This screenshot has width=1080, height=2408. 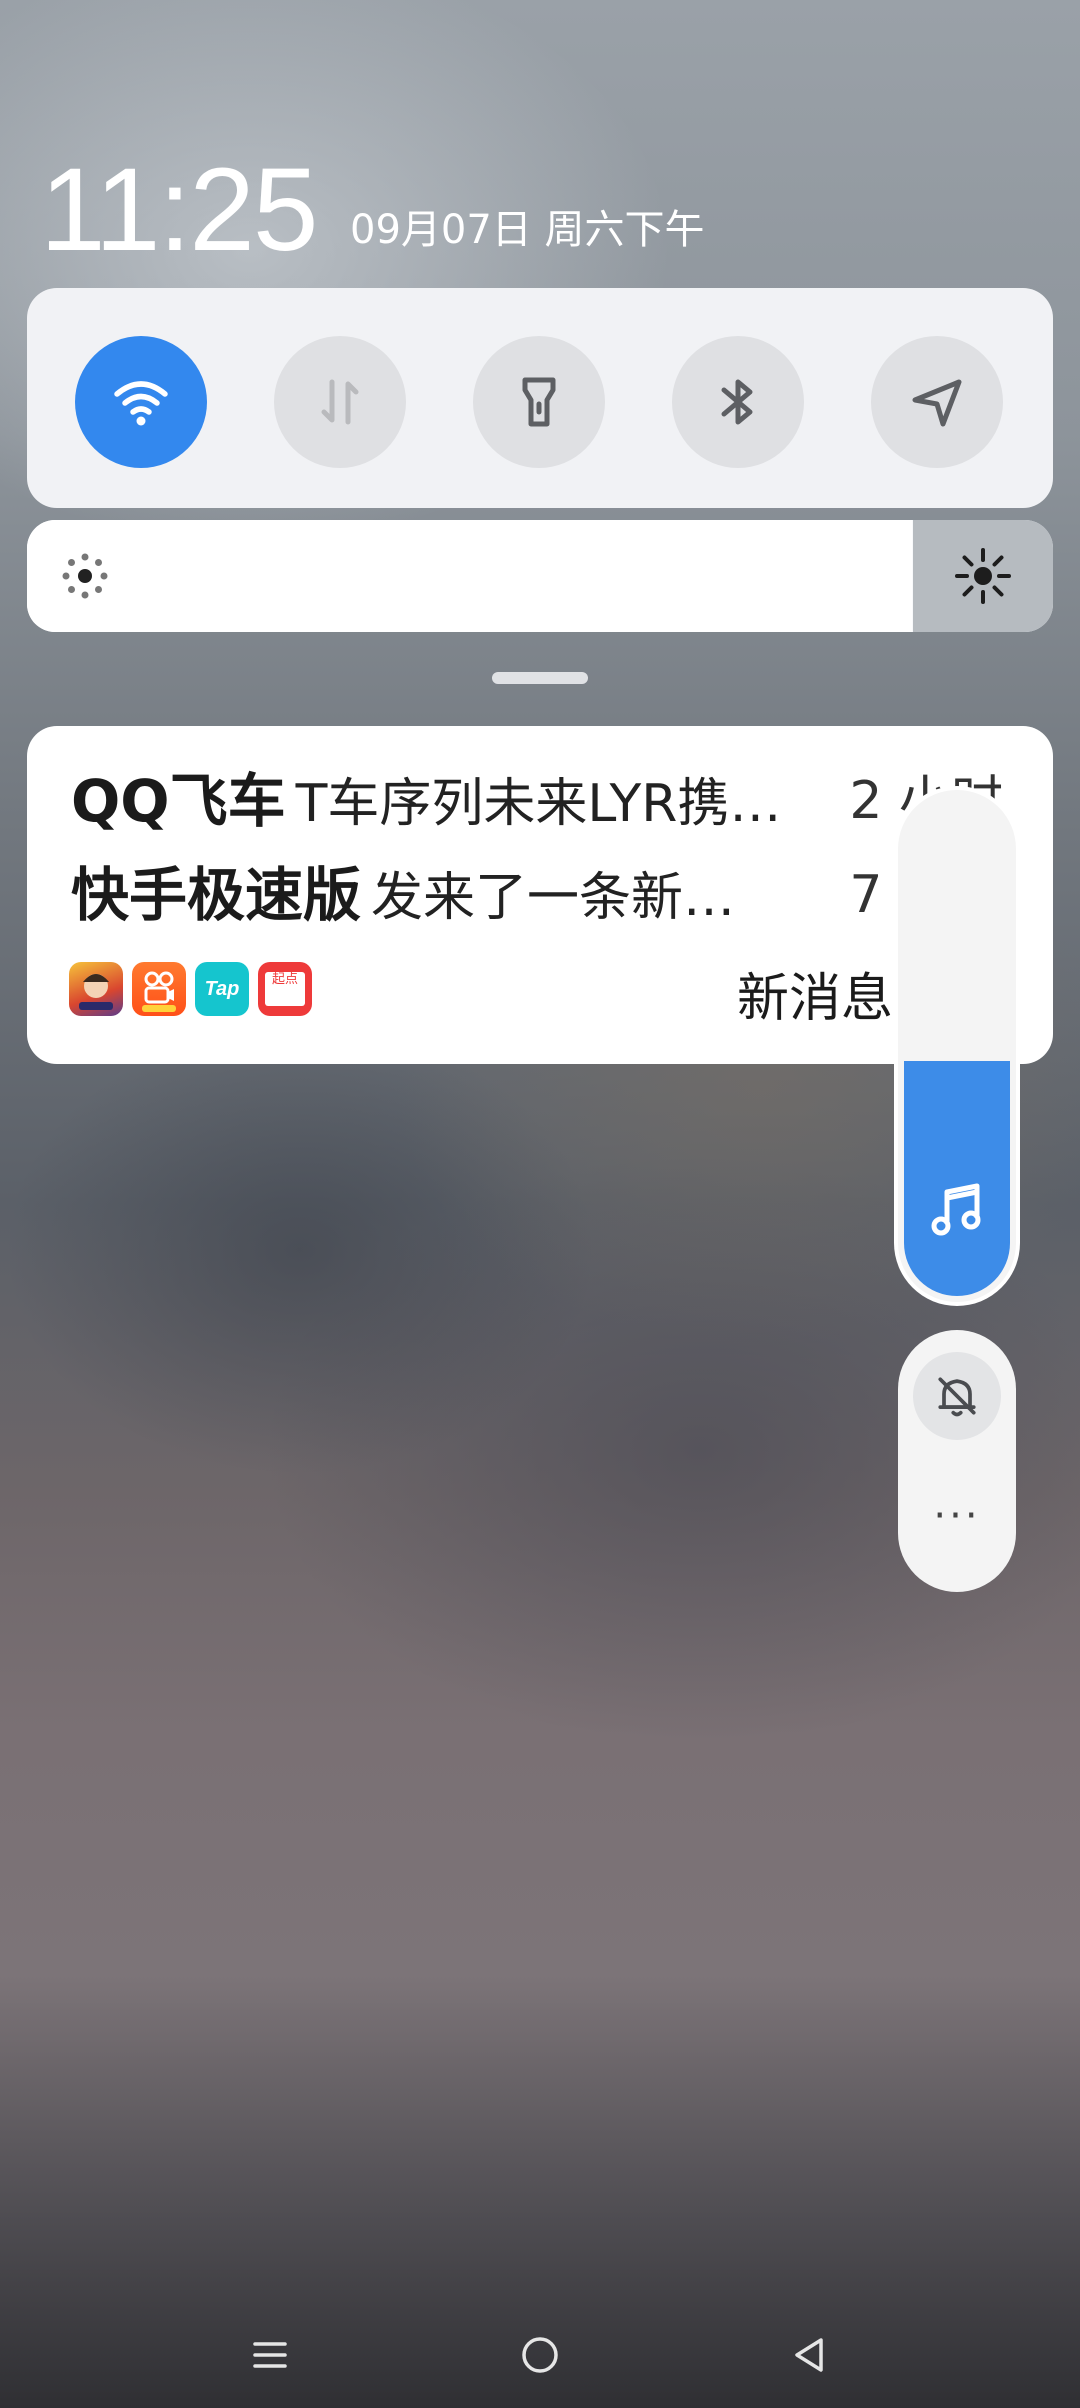 I want to click on flashlight-toggle, so click(x=539, y=402).